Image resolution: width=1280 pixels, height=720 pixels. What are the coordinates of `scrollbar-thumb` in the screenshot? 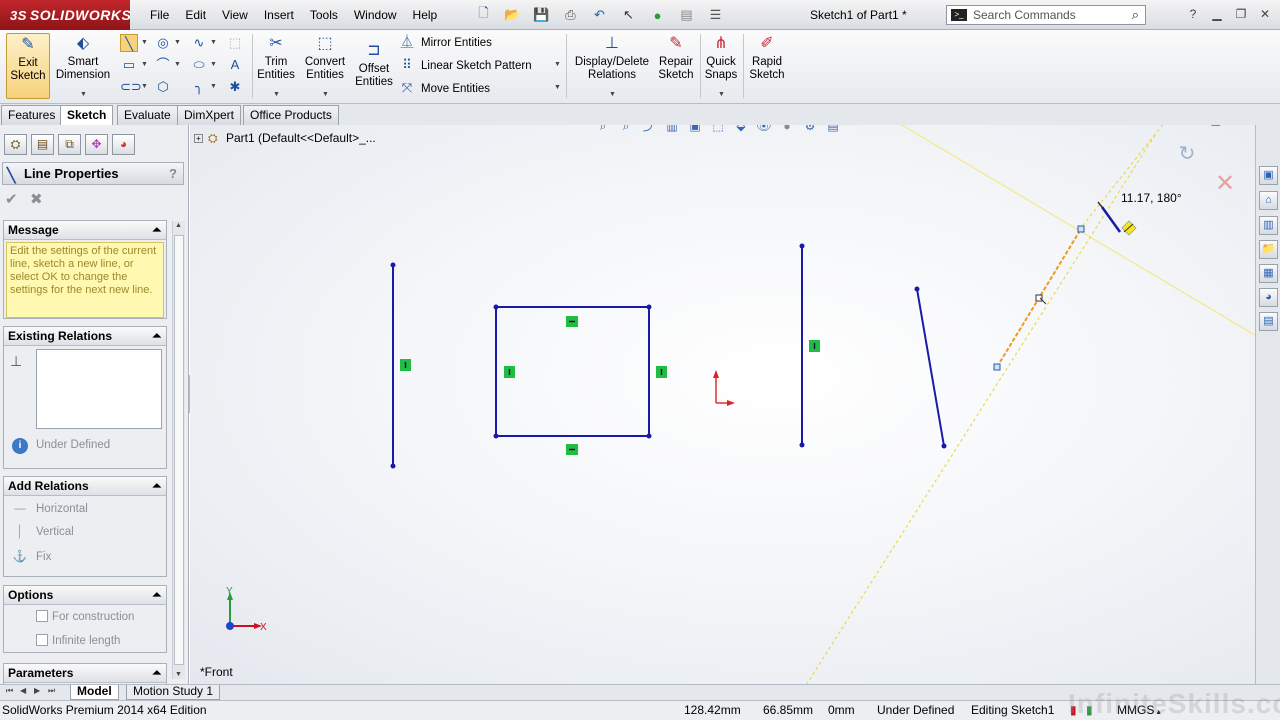 It's located at (179, 450).